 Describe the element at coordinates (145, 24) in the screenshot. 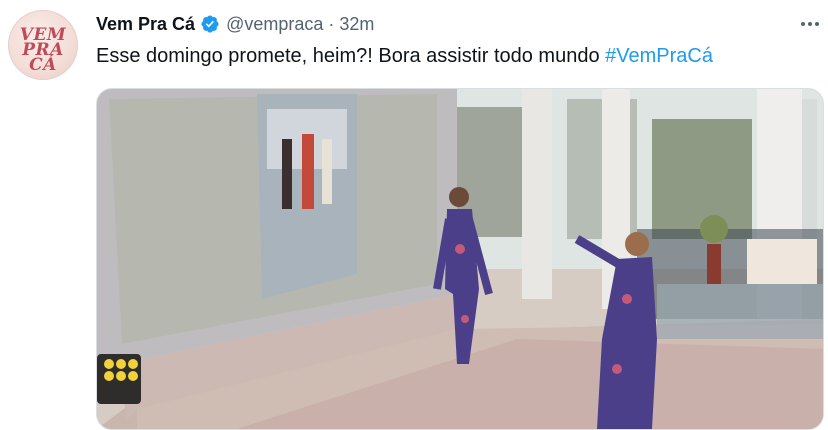

I see `display-name: Vem Pra Cá` at that location.